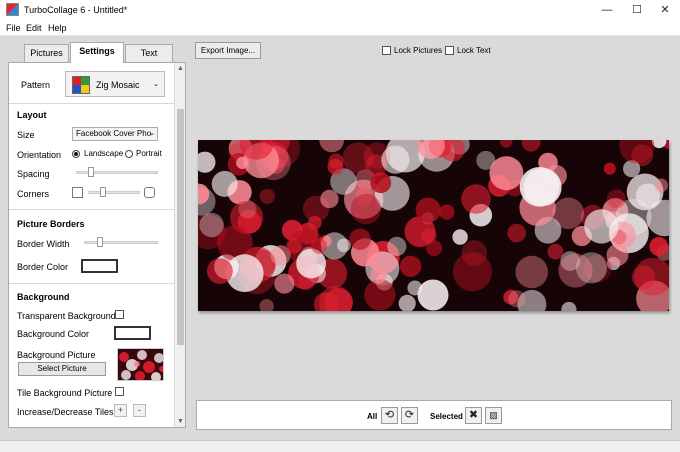 This screenshot has height=452, width=680. What do you see at coordinates (149, 192) in the screenshot?
I see `rounded-corner-icon` at bounding box center [149, 192].